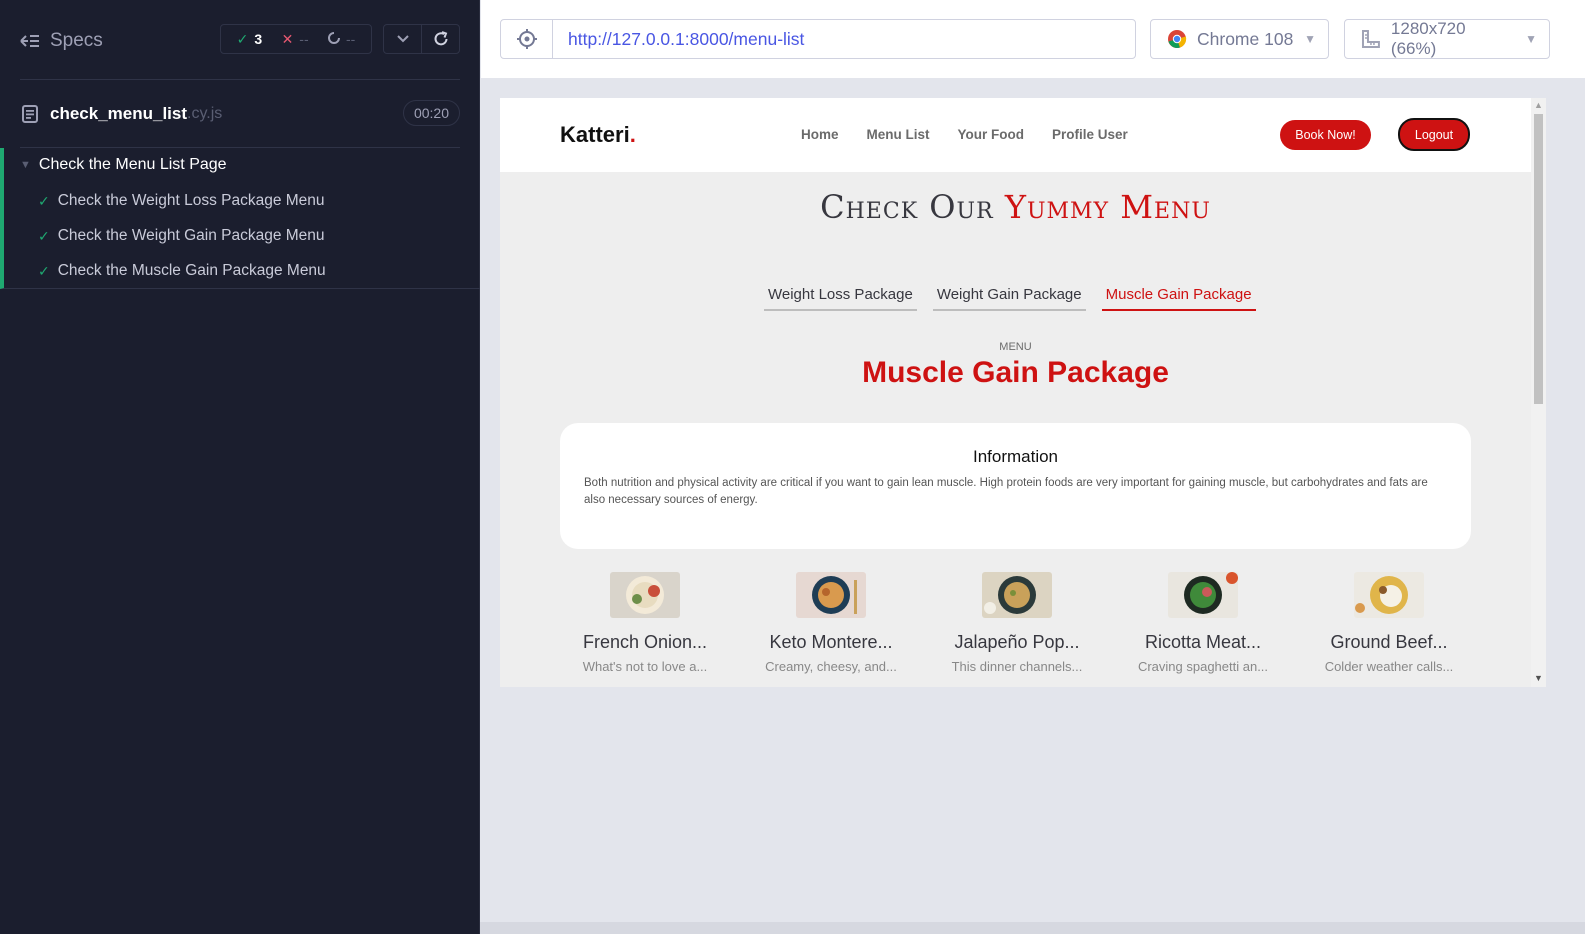  What do you see at coordinates (1015, 372) in the screenshot?
I see `menu-heading: Muscle Gain Package` at bounding box center [1015, 372].